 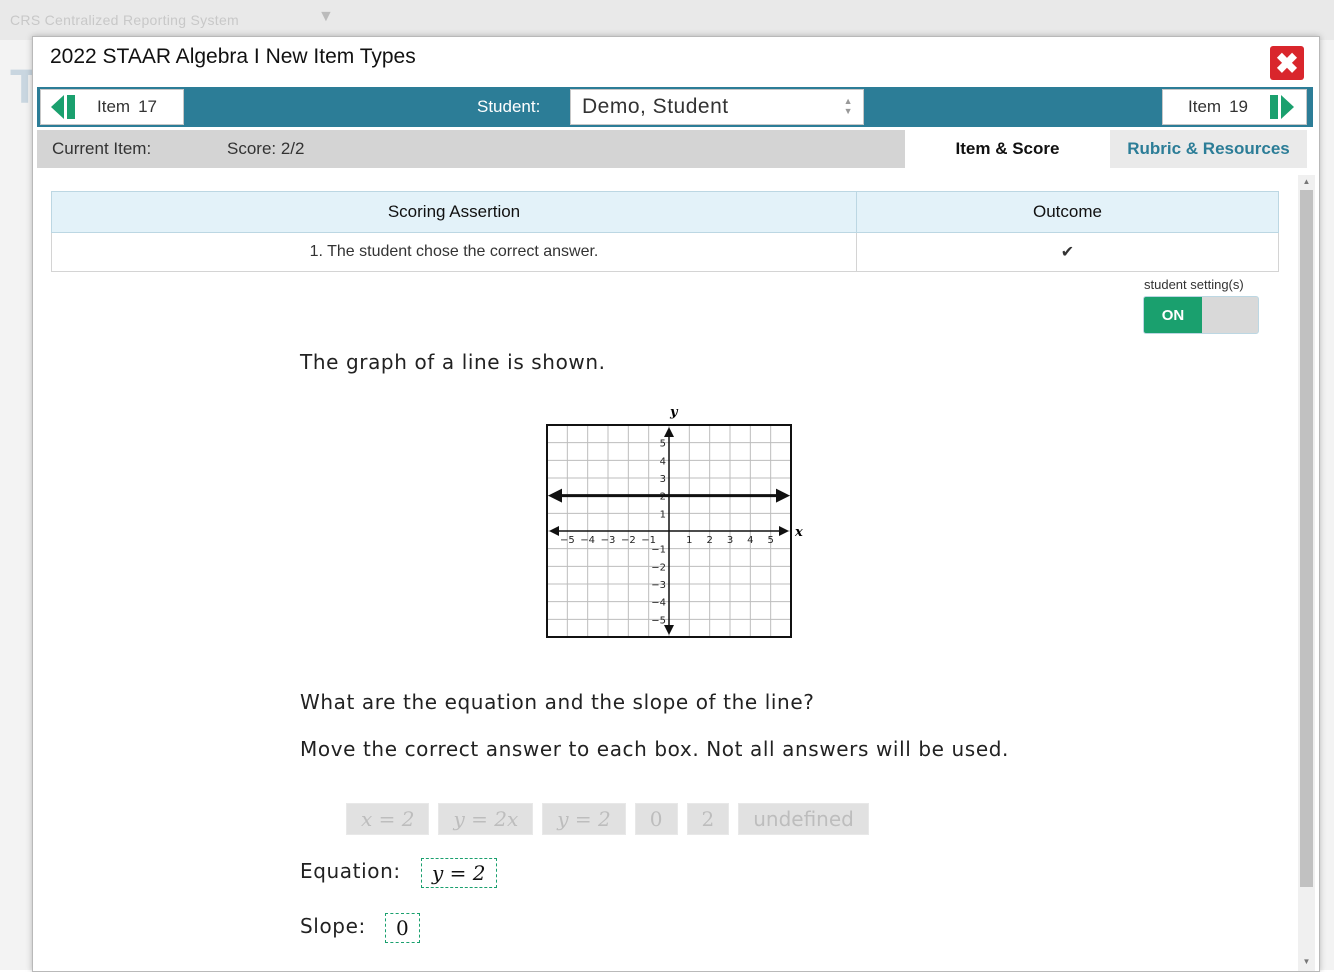 What do you see at coordinates (1282, 107) in the screenshot?
I see `double-right-arrow-icon` at bounding box center [1282, 107].